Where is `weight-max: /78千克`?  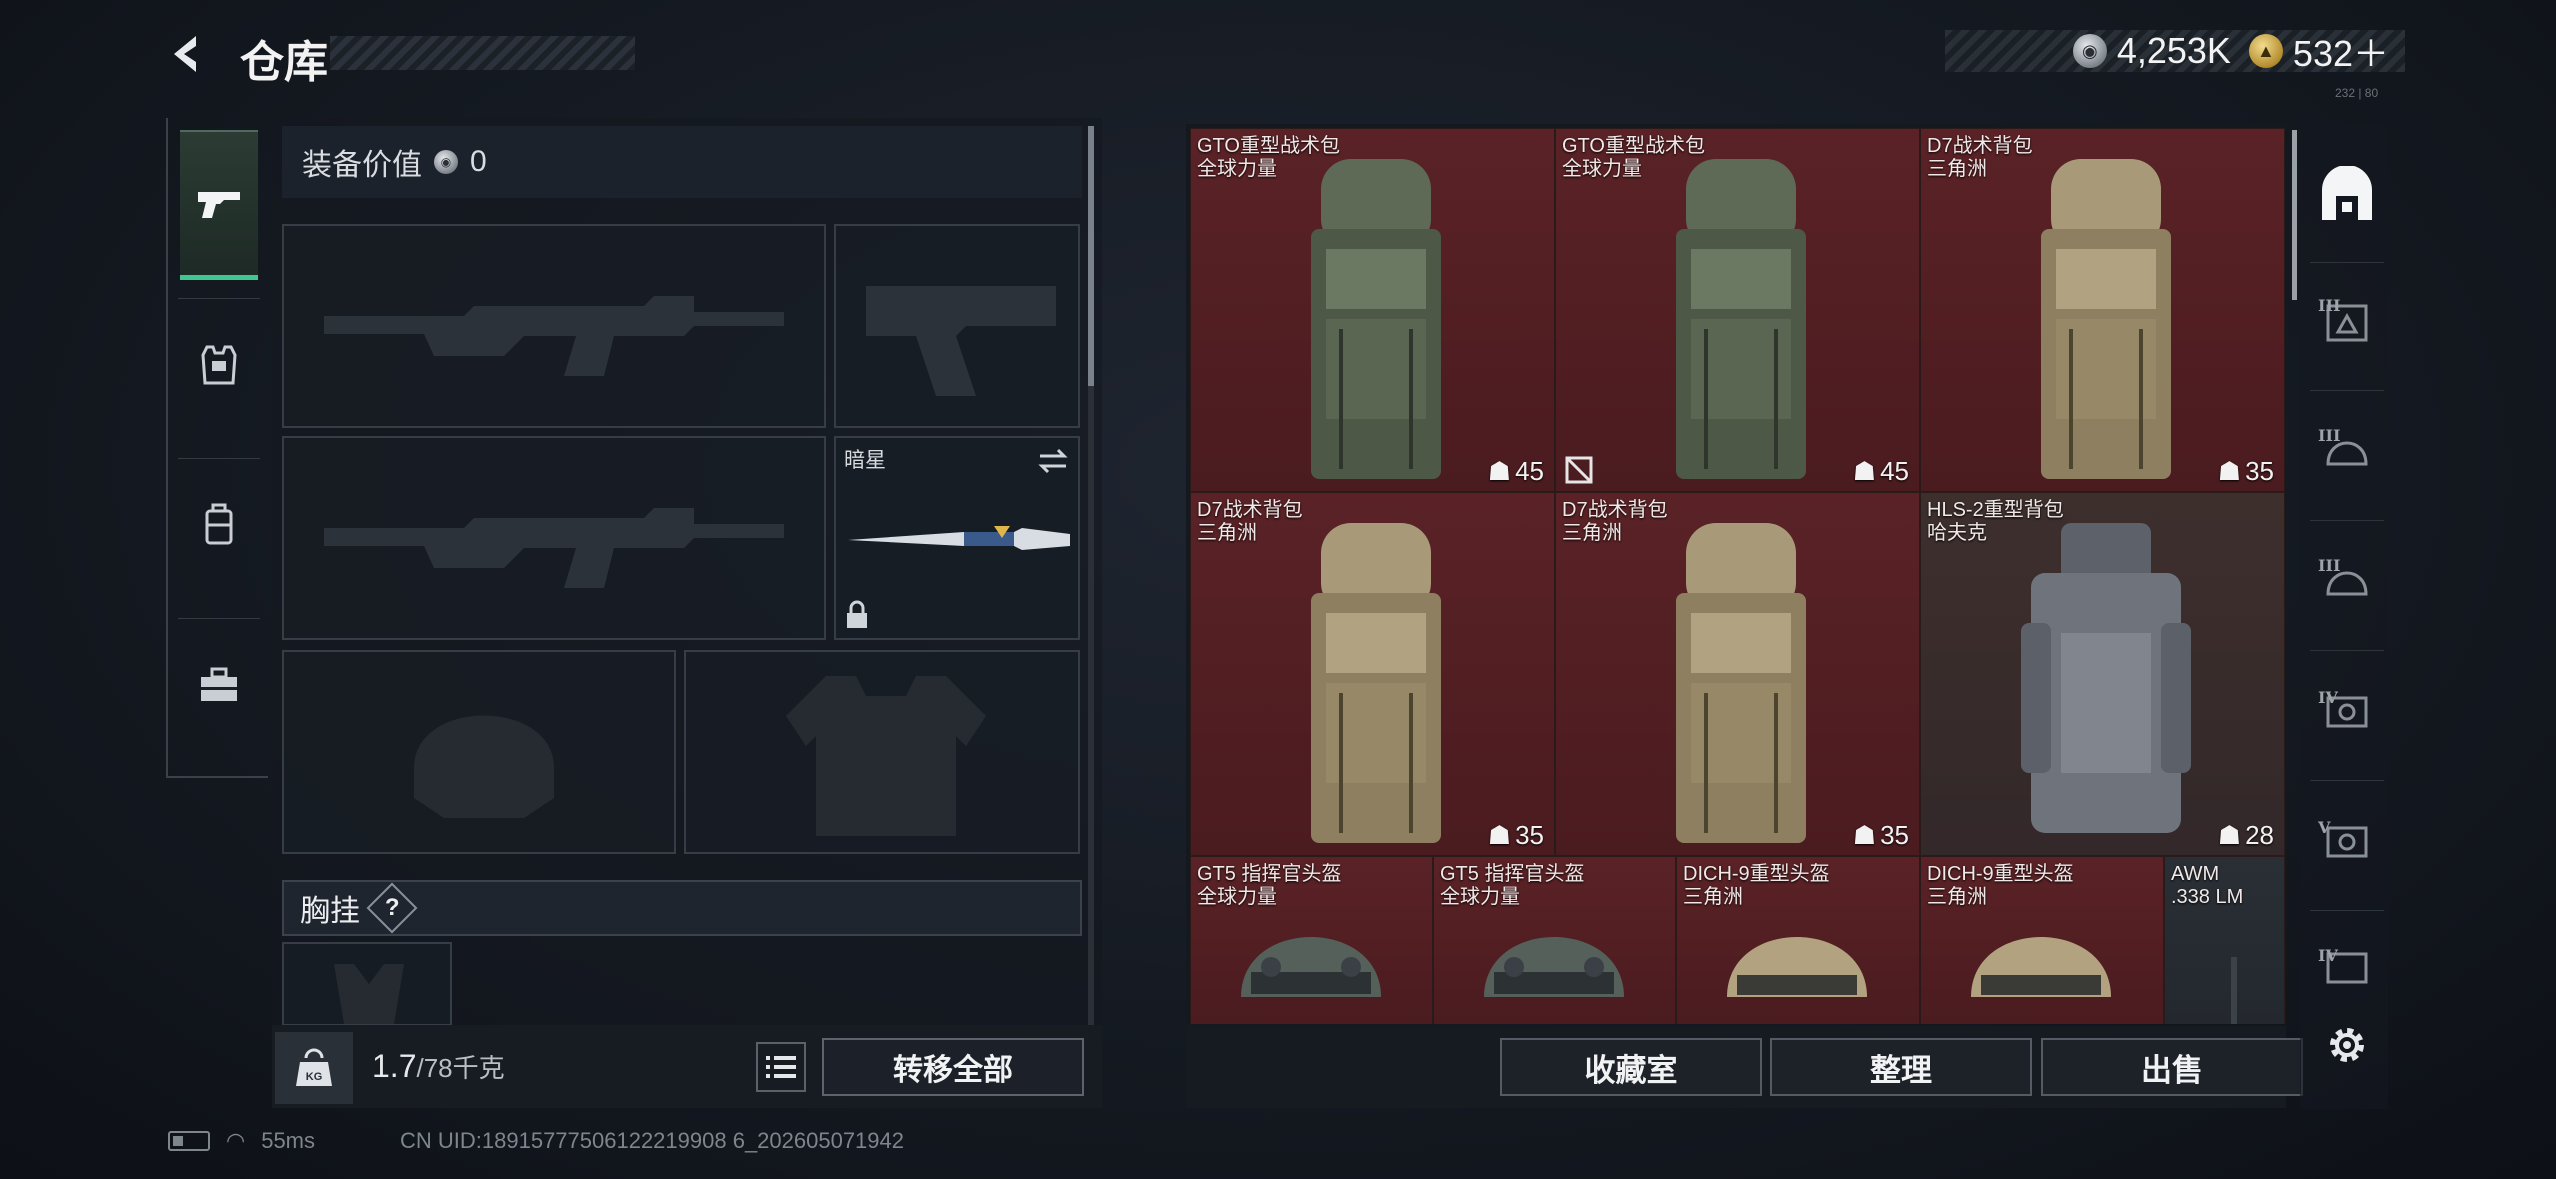 weight-max: /78千克 is located at coordinates (460, 1068).